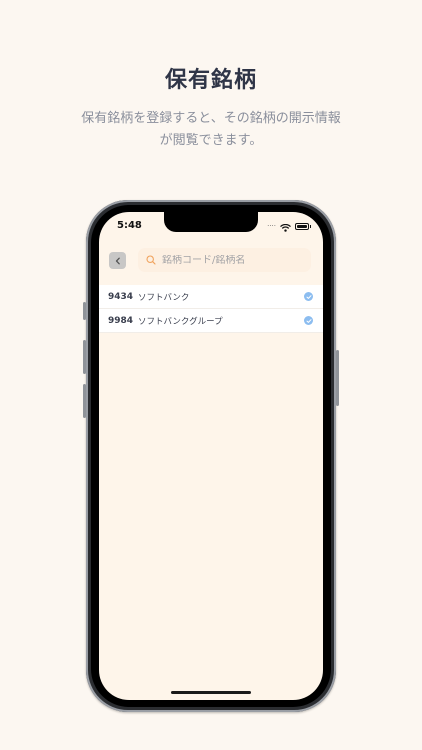 The width and height of the screenshot is (422, 750). I want to click on signal-dots-icon: ····, so click(271, 226).